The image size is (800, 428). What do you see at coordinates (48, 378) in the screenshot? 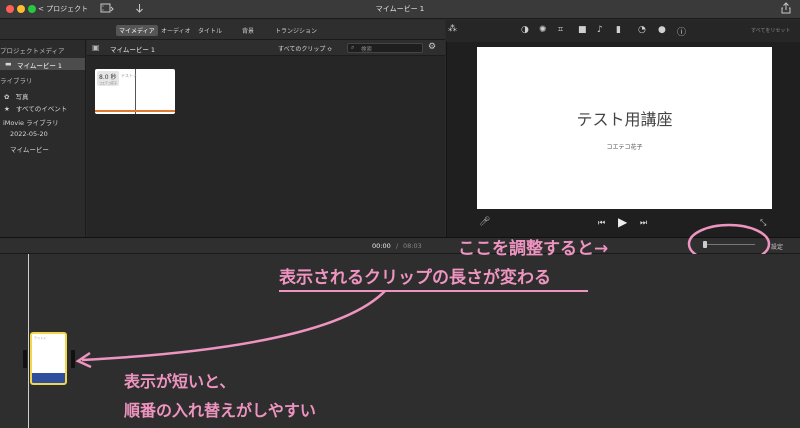
I see `timeline-clip-audio-band` at bounding box center [48, 378].